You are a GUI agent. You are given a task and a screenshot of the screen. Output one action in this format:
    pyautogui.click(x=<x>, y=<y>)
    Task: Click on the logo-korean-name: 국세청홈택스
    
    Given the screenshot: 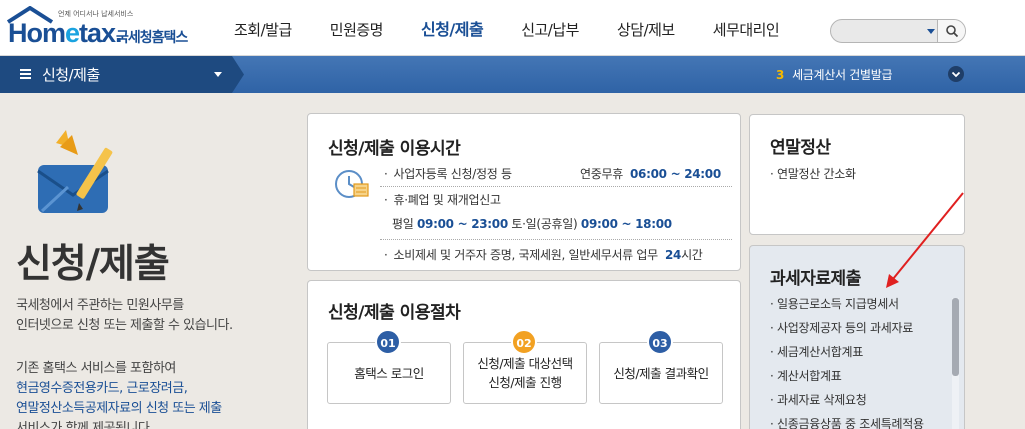 What is the action you would take?
    pyautogui.click(x=152, y=38)
    